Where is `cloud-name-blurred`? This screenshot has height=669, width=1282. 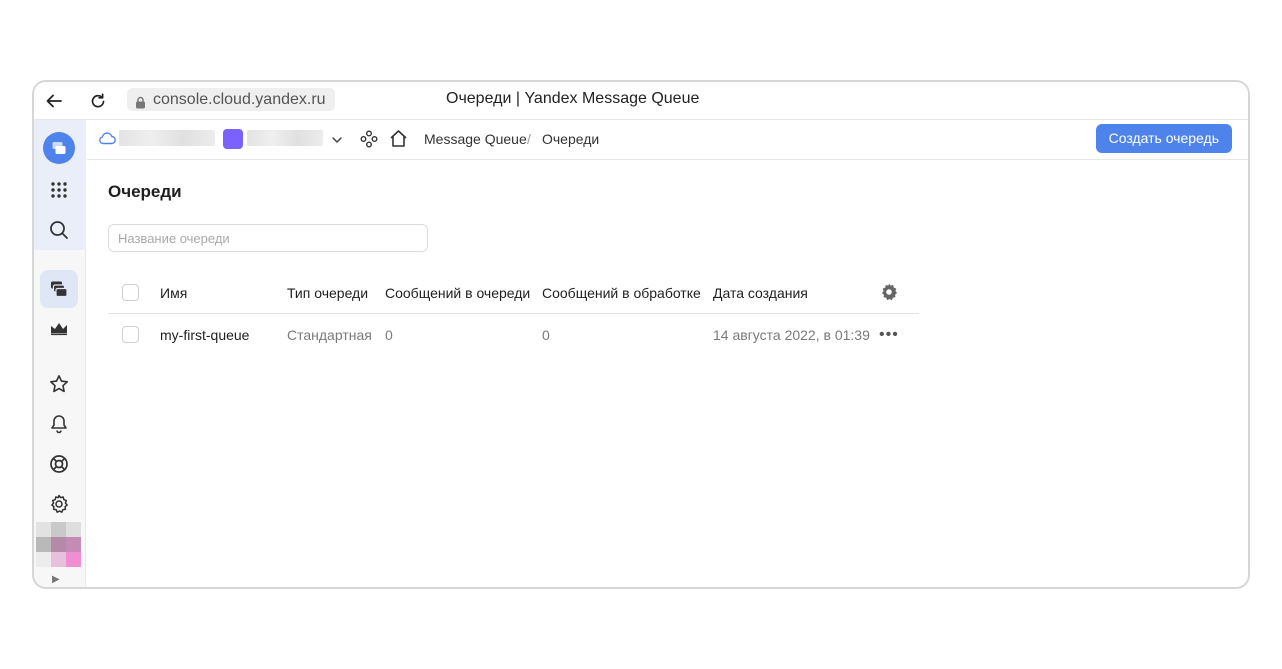 cloud-name-blurred is located at coordinates (167, 138).